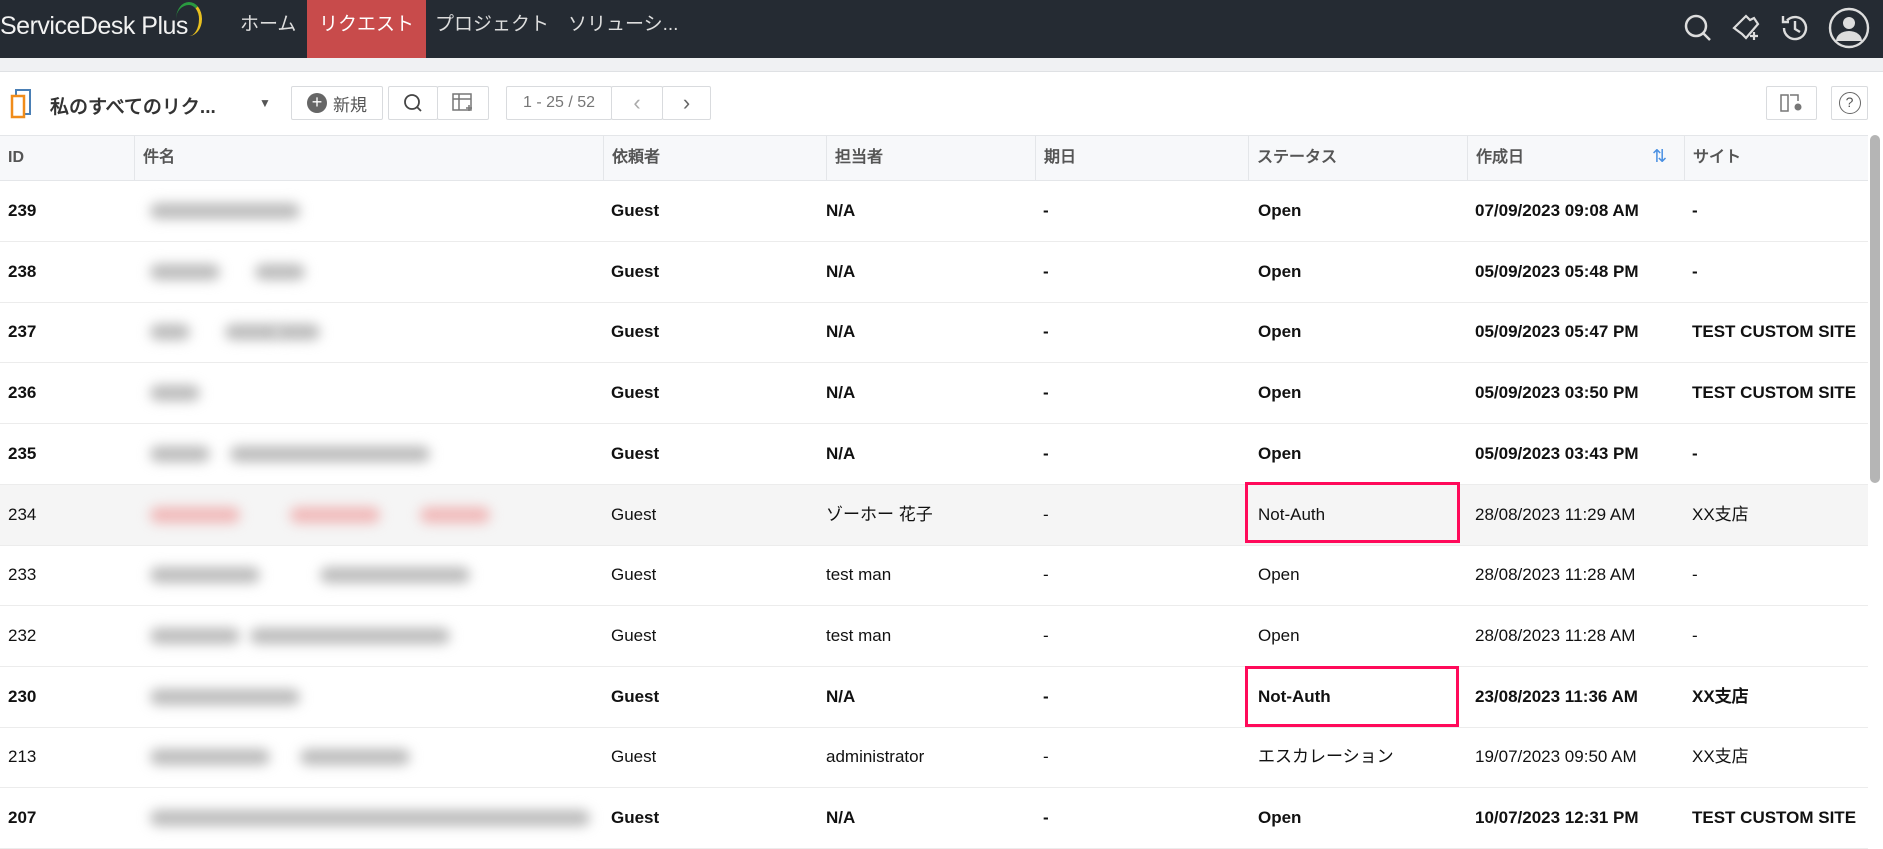 This screenshot has width=1883, height=849. Describe the element at coordinates (22, 575) in the screenshot. I see `row-id: 233` at that location.